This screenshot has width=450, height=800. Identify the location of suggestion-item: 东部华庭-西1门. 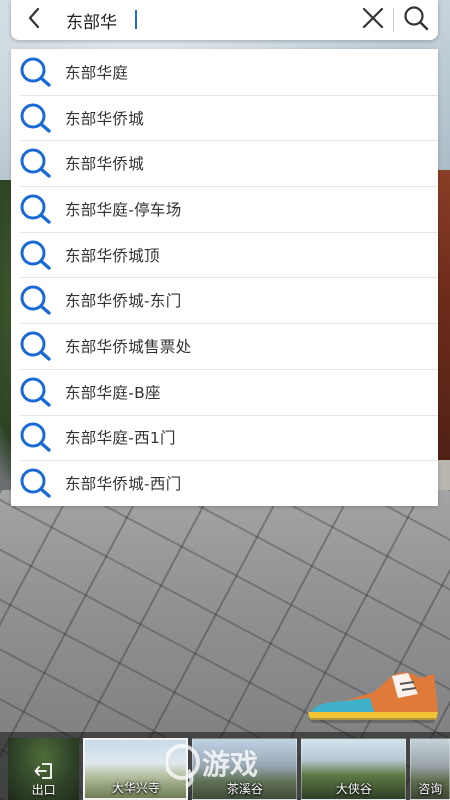
(224, 437).